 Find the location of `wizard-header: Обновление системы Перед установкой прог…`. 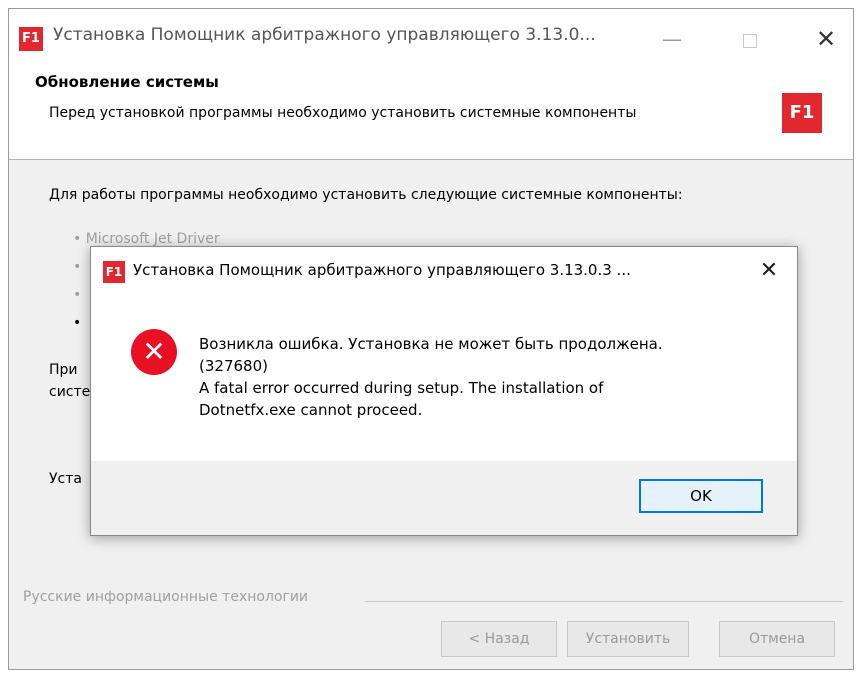

wizard-header: Обновление системы Перед установкой прог… is located at coordinates (431, 112).